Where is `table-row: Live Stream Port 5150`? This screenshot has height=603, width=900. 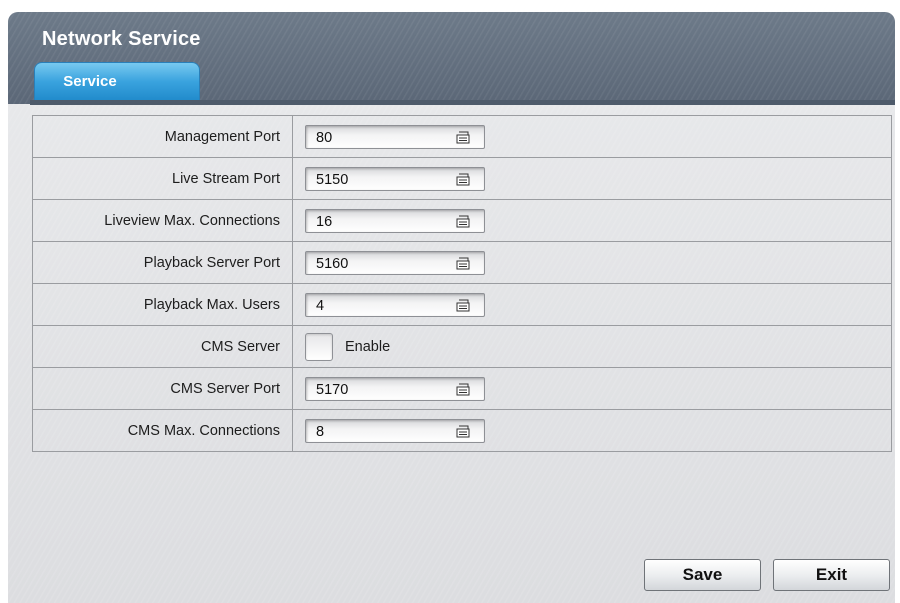 table-row: Live Stream Port 5150 is located at coordinates (462, 179).